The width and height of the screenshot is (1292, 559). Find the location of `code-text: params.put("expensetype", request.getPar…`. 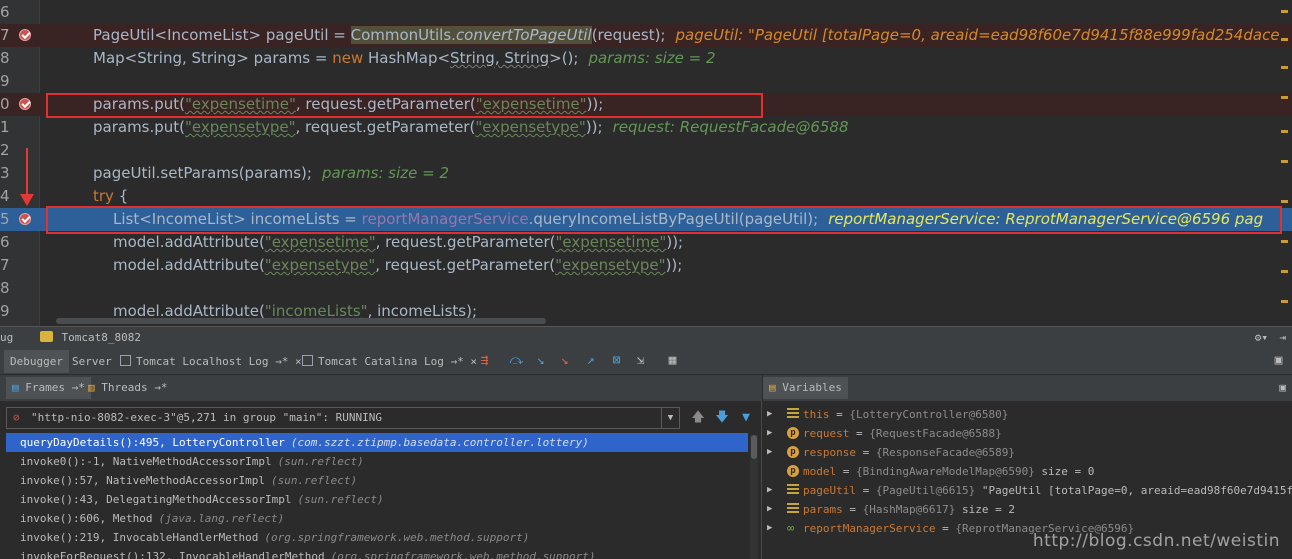

code-text: params.put("expensetype", request.getPar… is located at coordinates (471, 127).